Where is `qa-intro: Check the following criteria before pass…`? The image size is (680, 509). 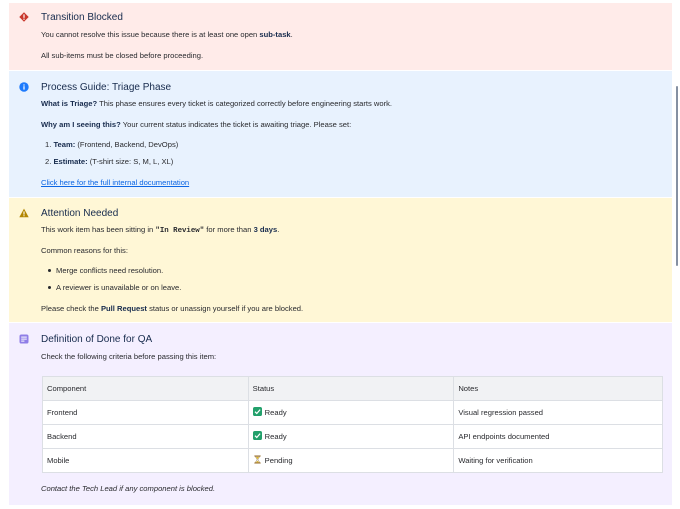
qa-intro: Check the following criteria before pass… is located at coordinates (129, 356).